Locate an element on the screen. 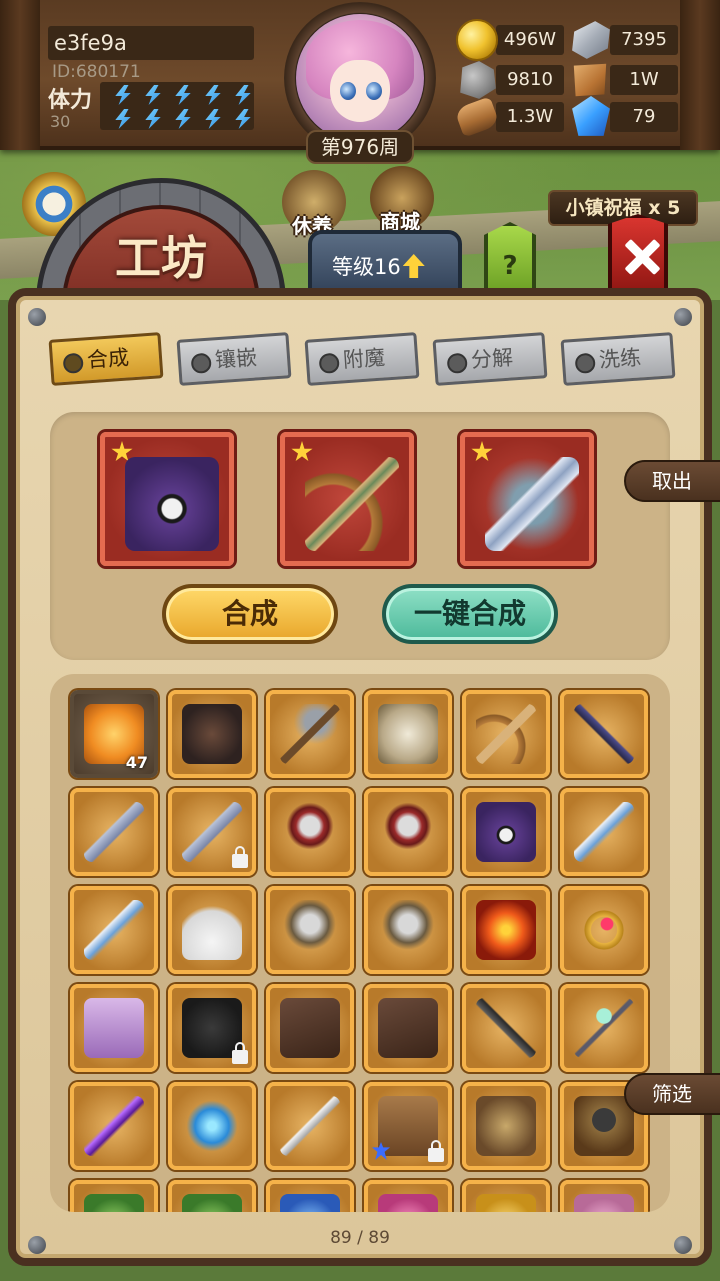 The height and width of the screenshot is (1281, 720). currency-silver: 7395 is located at coordinates (624, 40).